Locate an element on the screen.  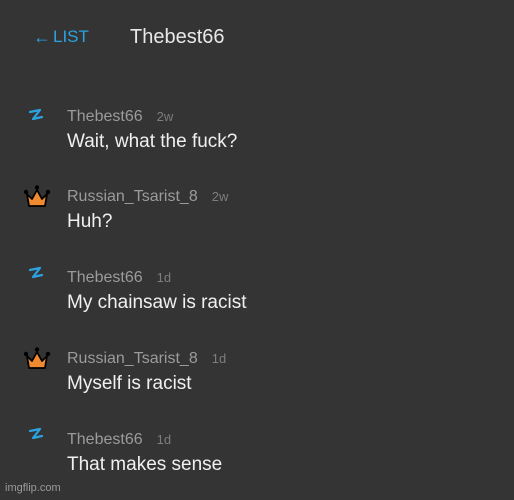
watermark: imgflip.com is located at coordinates (33, 488).